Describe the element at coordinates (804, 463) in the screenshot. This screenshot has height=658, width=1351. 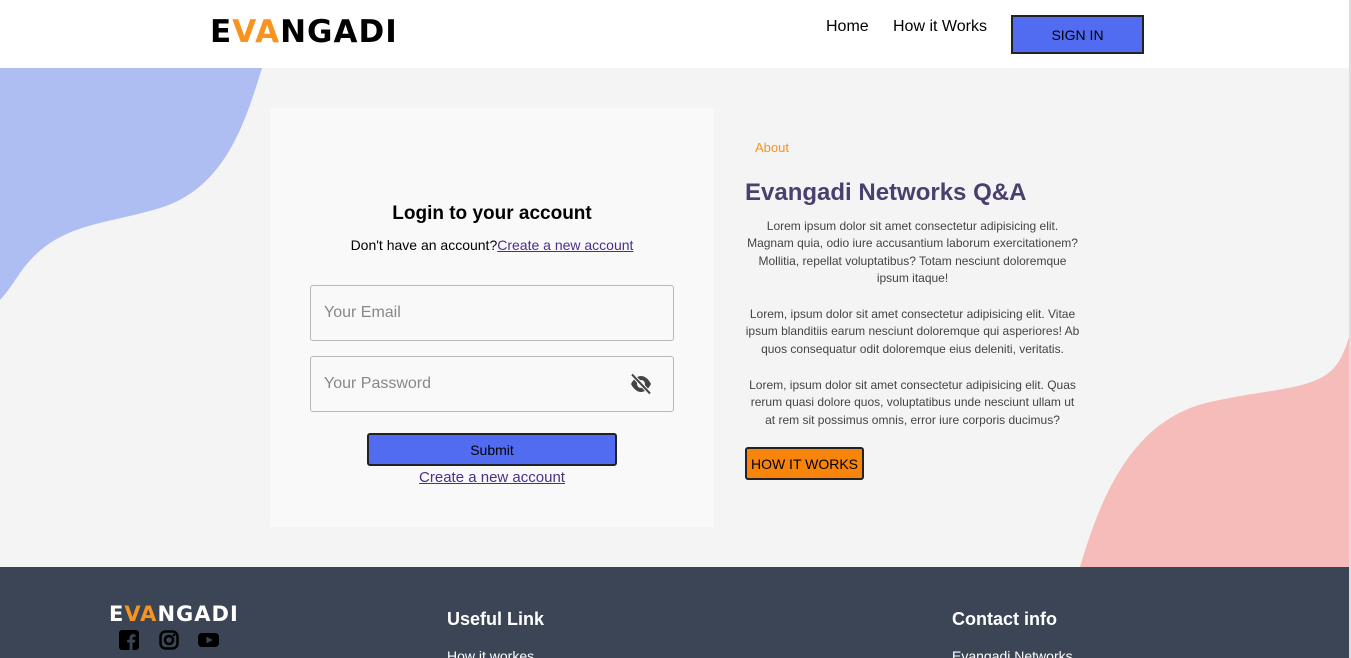
I see `how-it-works-button: HOW IT WORKS` at that location.